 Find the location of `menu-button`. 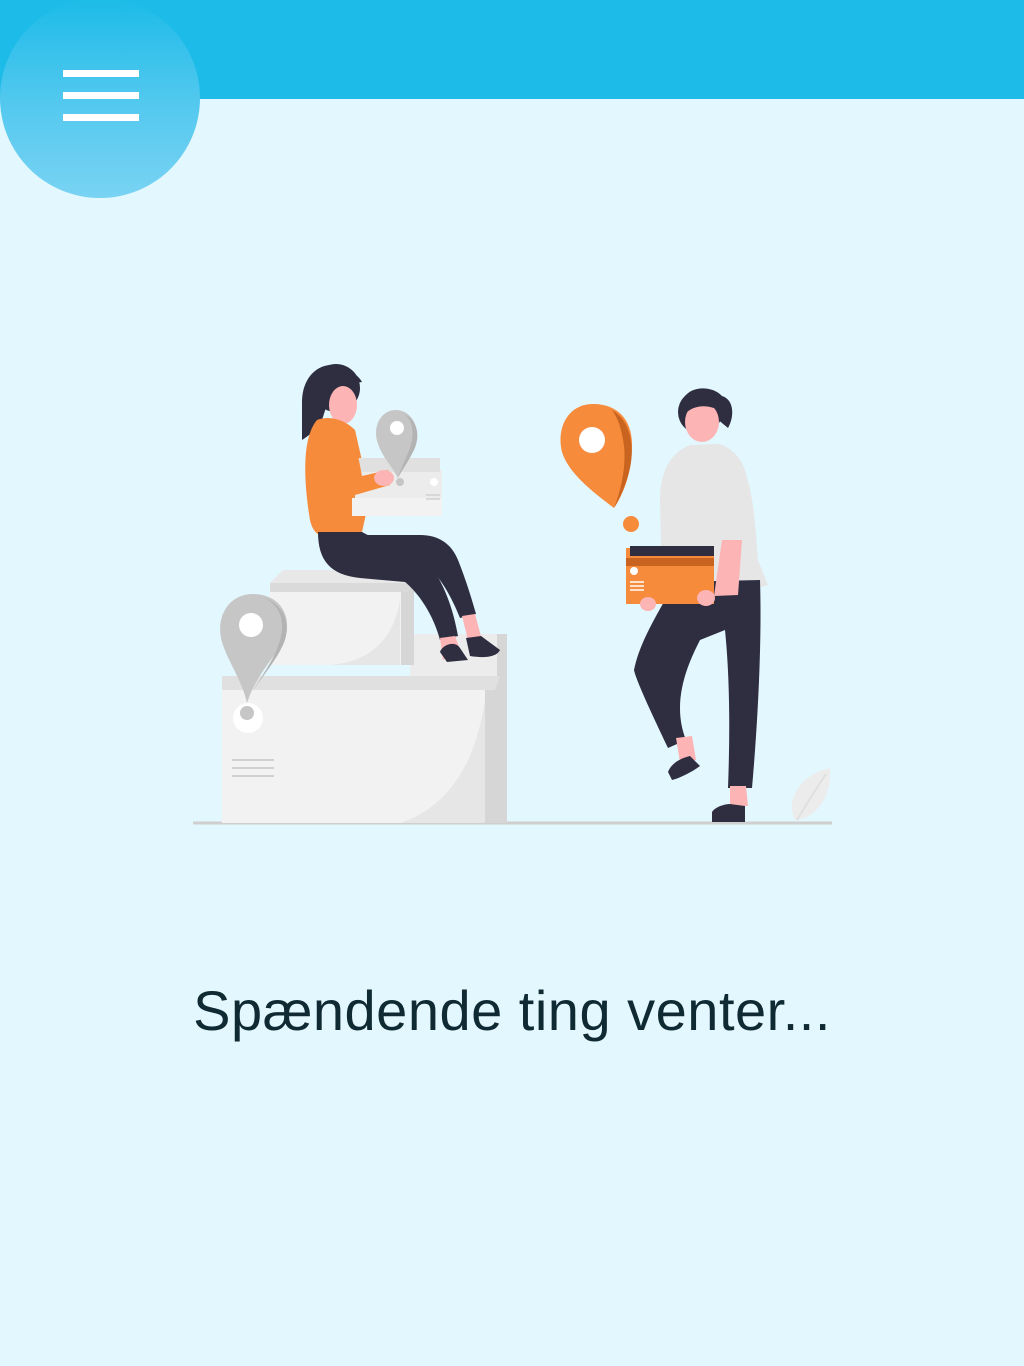

menu-button is located at coordinates (100, 99).